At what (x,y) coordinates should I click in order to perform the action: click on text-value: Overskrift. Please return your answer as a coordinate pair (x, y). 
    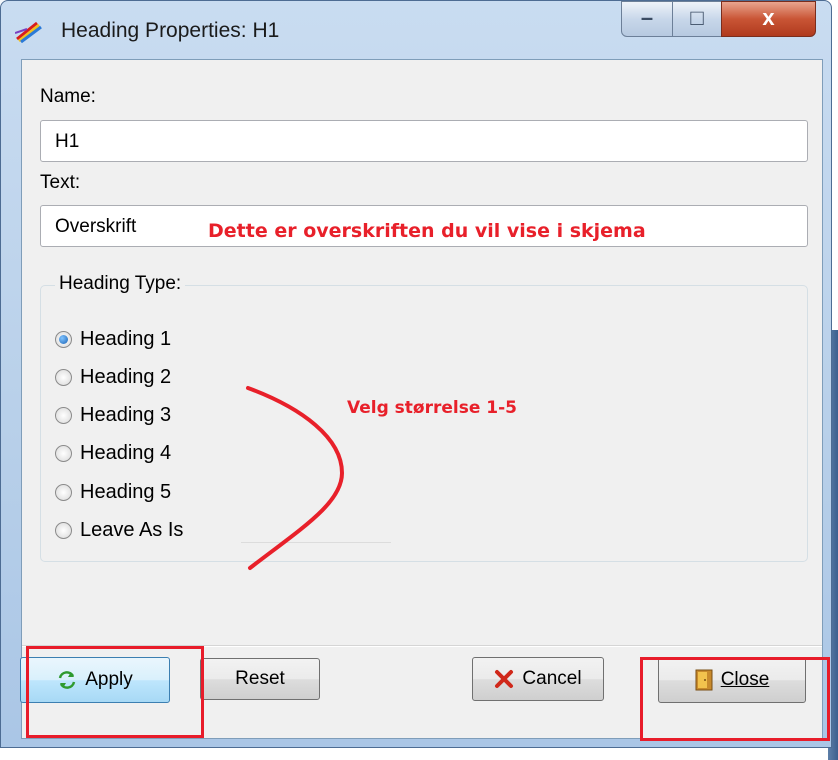
    Looking at the image, I should click on (96, 226).